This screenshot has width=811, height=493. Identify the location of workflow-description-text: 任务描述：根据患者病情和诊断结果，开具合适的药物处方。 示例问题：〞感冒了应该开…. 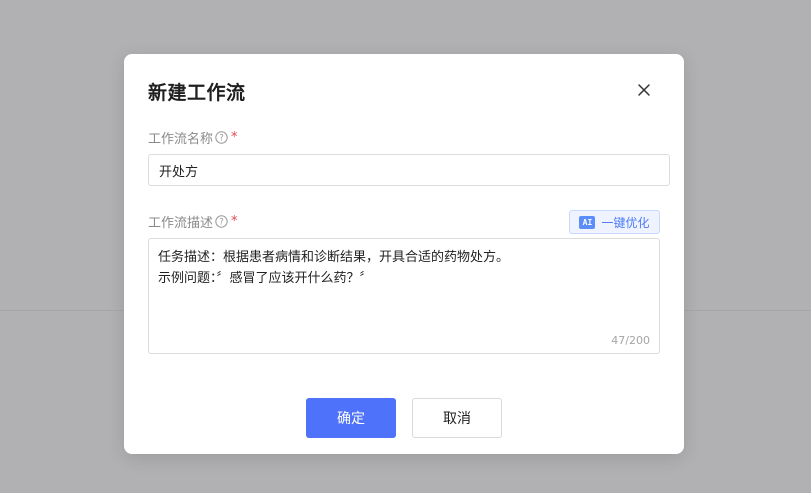
(334, 268).